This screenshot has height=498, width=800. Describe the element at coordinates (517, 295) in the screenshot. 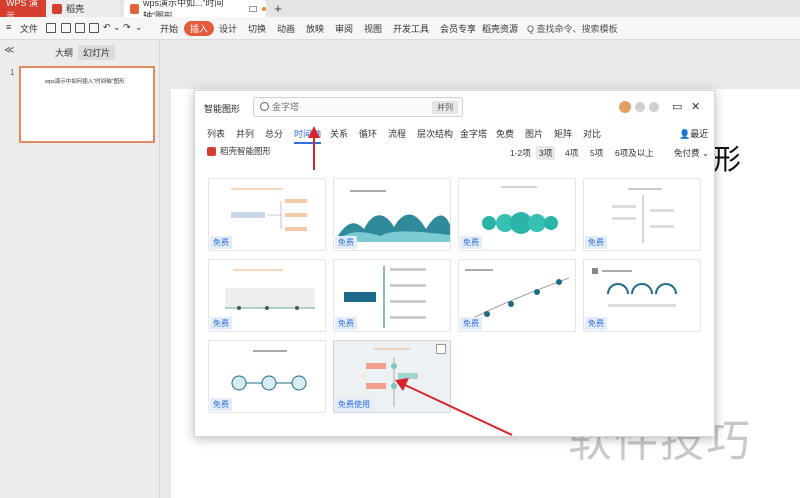

I see `template-card-7: 免费` at that location.